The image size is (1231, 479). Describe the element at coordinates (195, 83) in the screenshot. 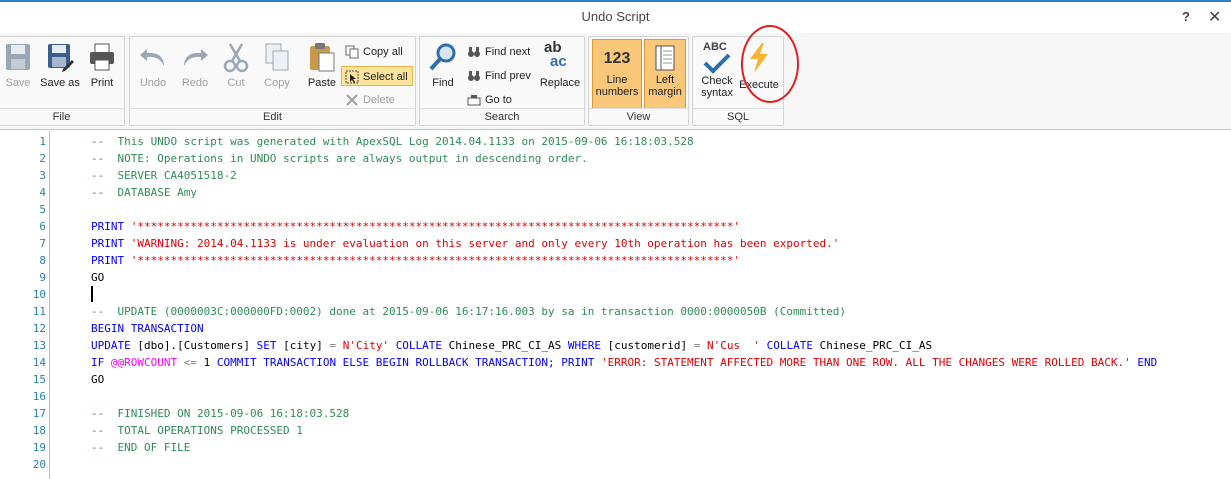

I see `redo-label: Redo` at that location.